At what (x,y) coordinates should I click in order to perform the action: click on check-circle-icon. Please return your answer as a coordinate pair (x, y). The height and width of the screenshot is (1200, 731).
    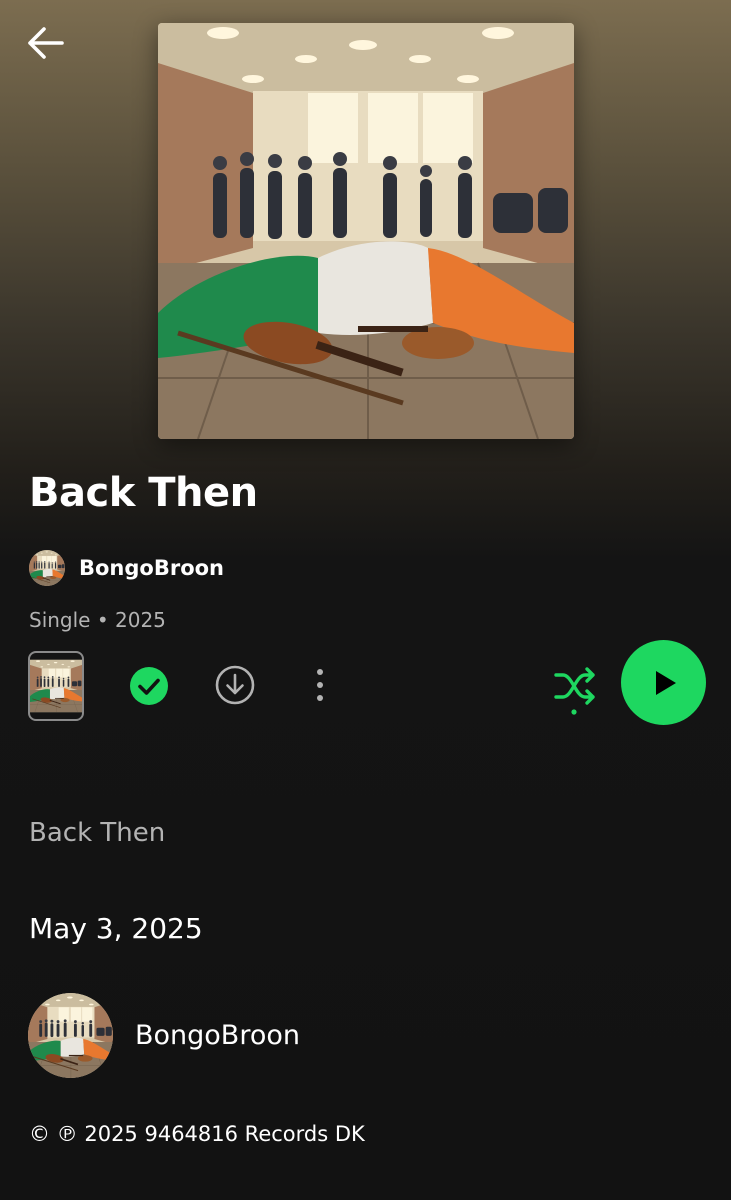
    Looking at the image, I should click on (149, 686).